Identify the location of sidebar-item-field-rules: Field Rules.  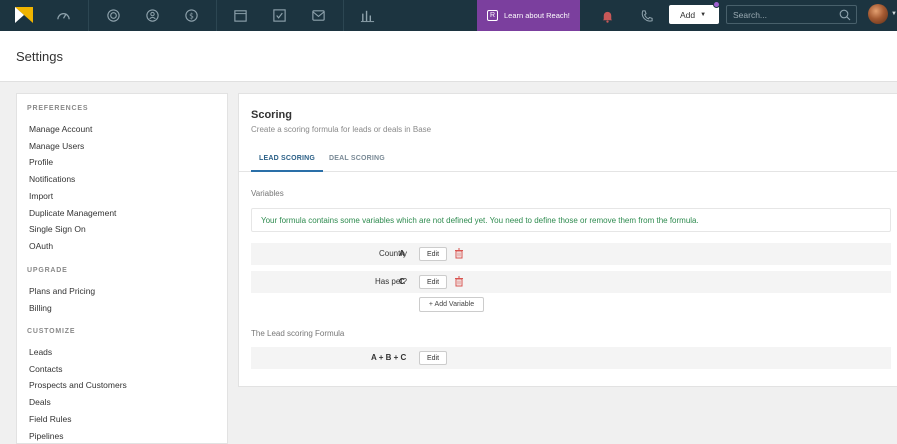
(50, 419).